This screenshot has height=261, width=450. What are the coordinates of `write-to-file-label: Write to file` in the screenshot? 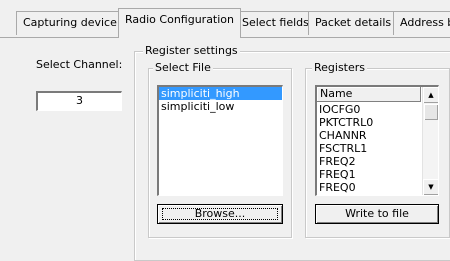 It's located at (377, 213).